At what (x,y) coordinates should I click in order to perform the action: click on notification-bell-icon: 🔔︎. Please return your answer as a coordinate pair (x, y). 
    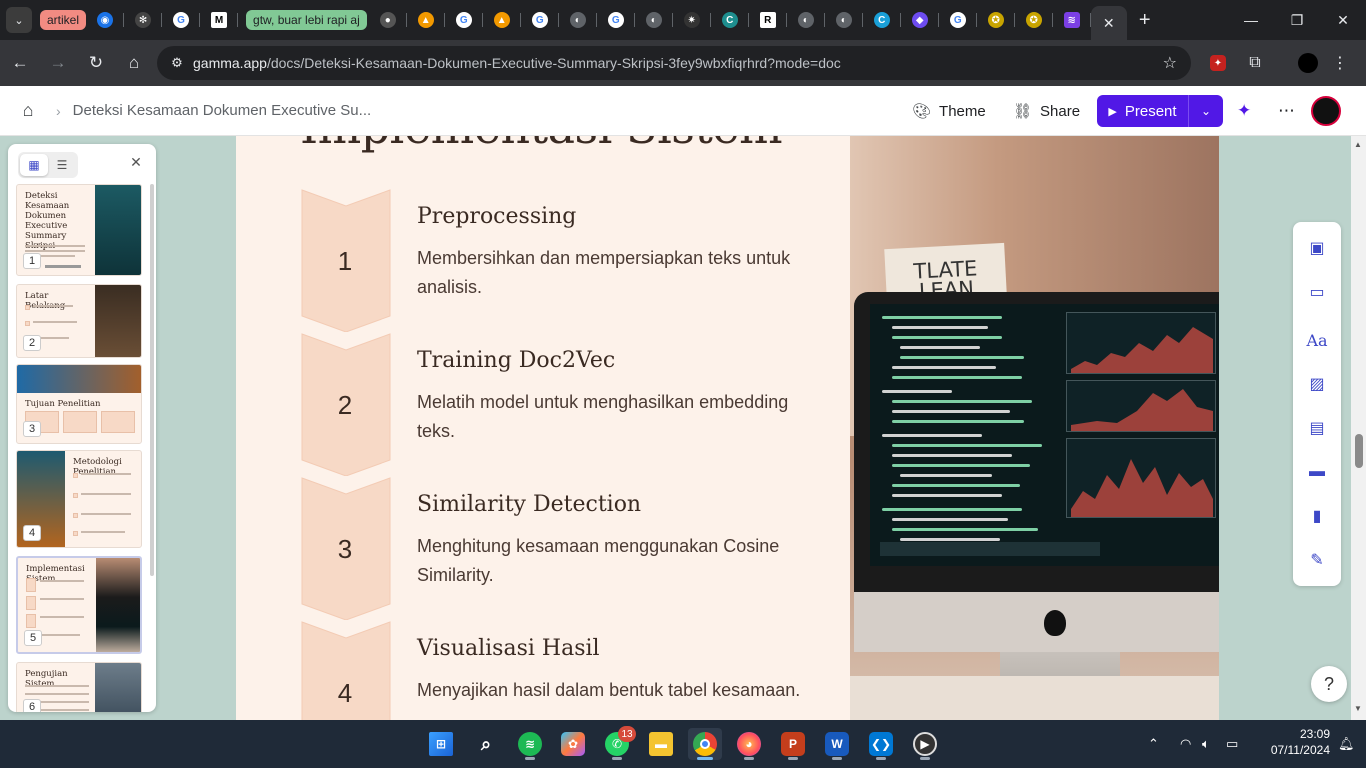
    Looking at the image, I should click on (1346, 744).